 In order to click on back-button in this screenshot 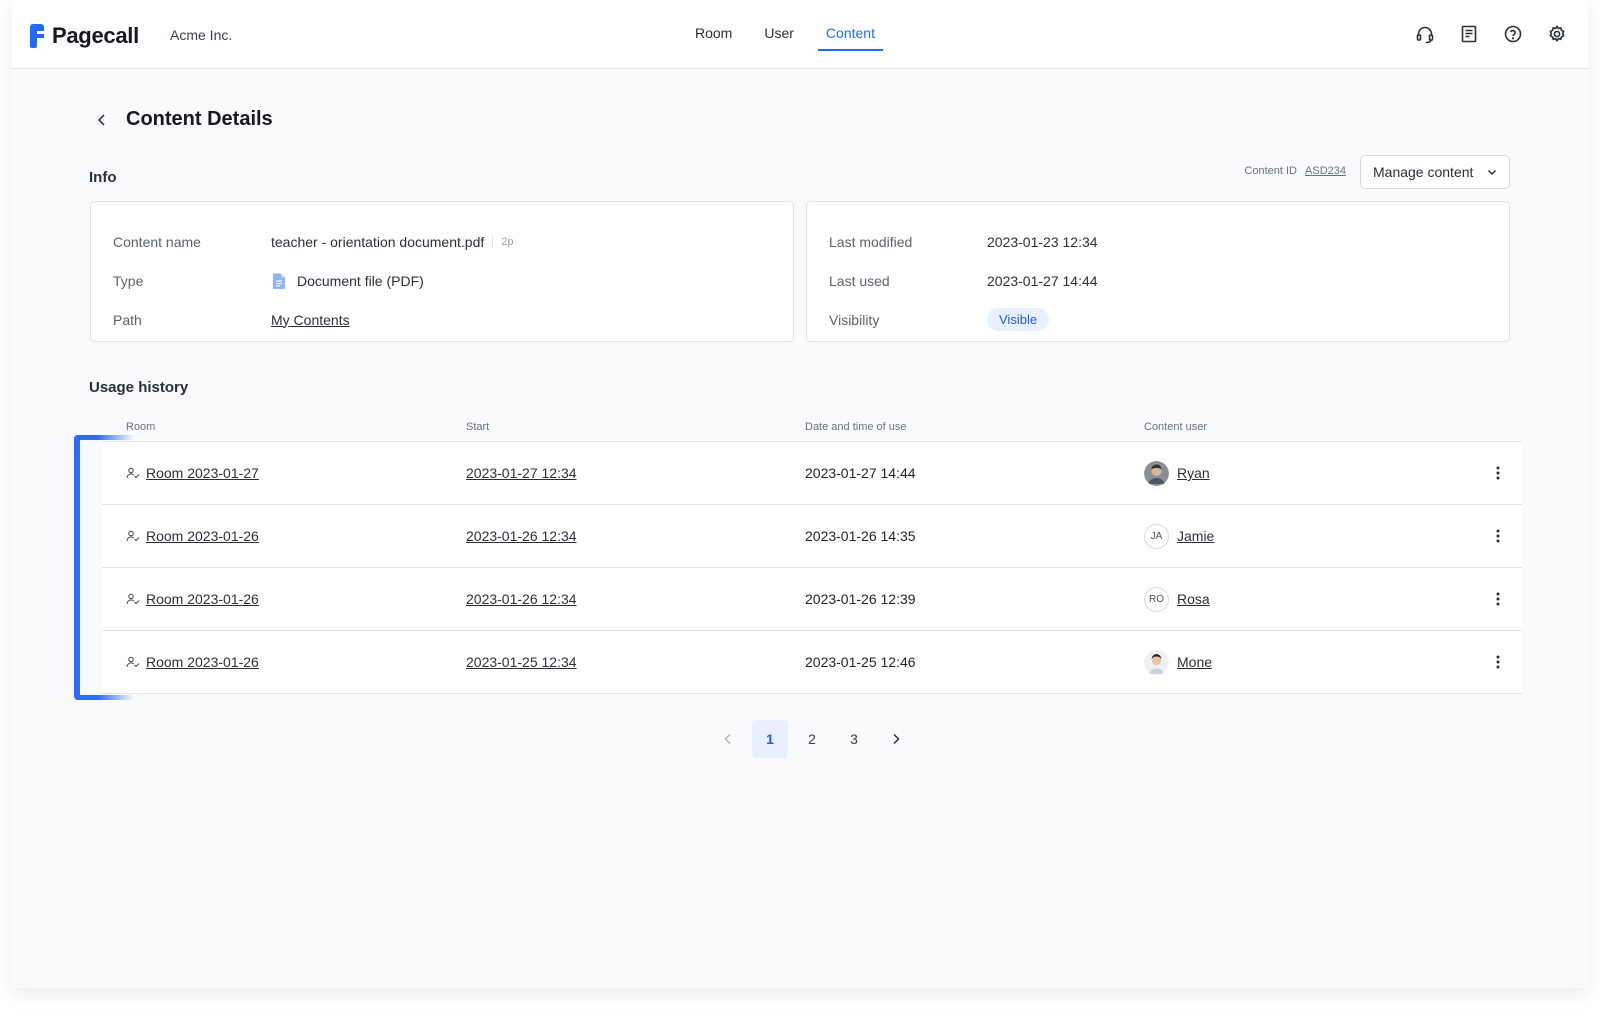, I will do `click(102, 120)`.